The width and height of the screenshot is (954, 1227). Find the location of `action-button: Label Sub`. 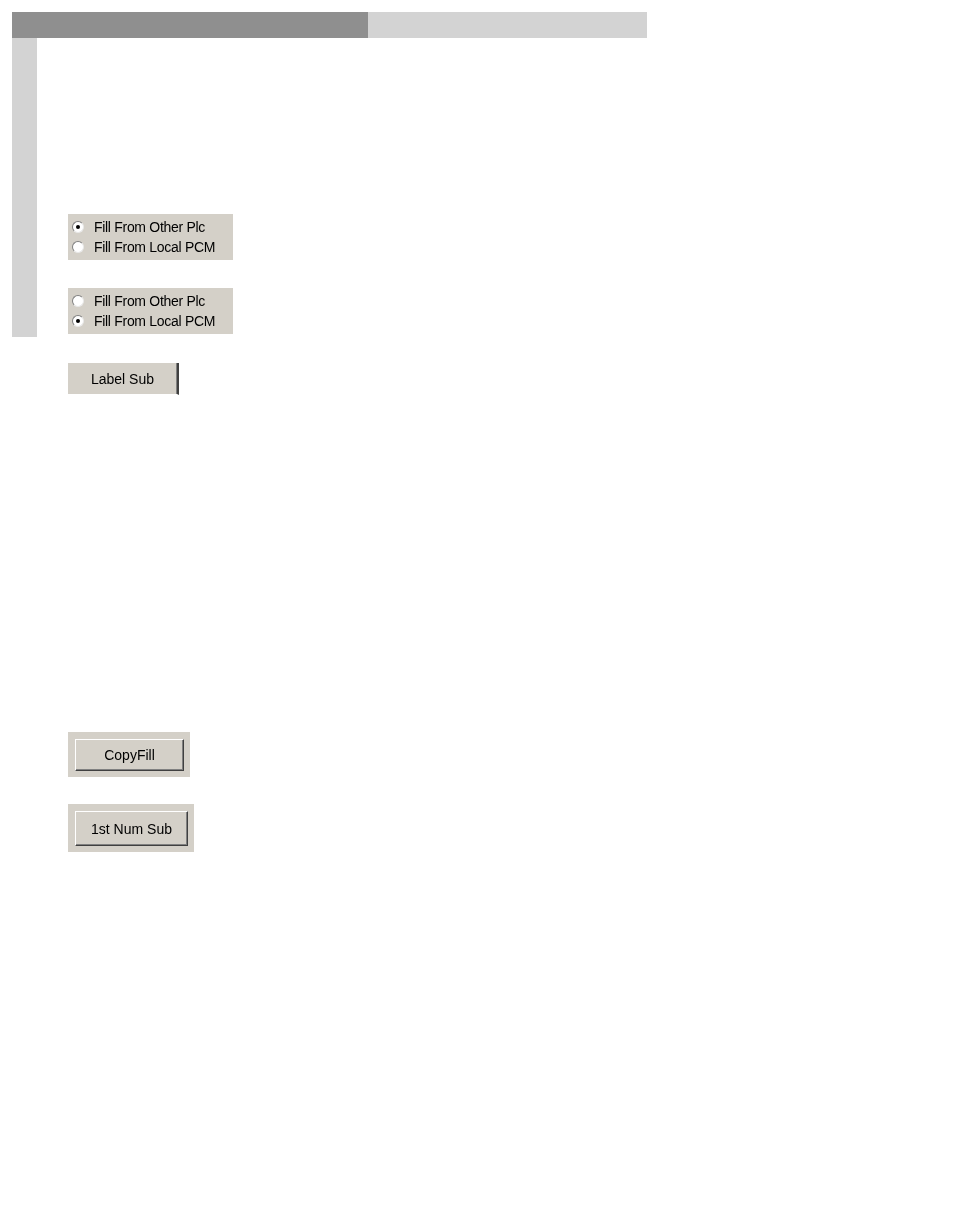

action-button: Label Sub is located at coordinates (123, 379).